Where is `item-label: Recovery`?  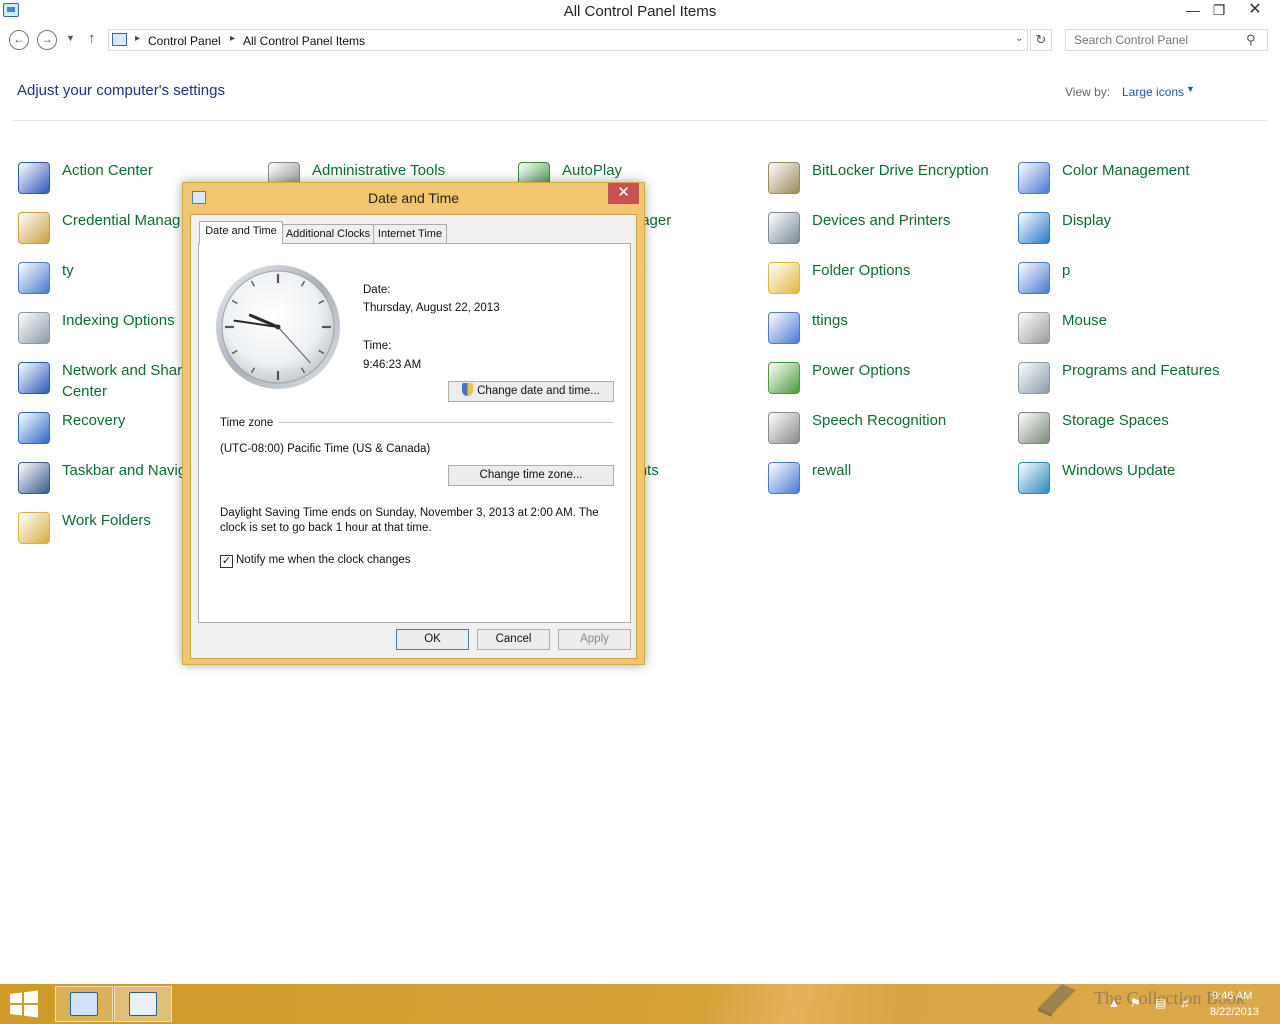 item-label: Recovery is located at coordinates (94, 420).